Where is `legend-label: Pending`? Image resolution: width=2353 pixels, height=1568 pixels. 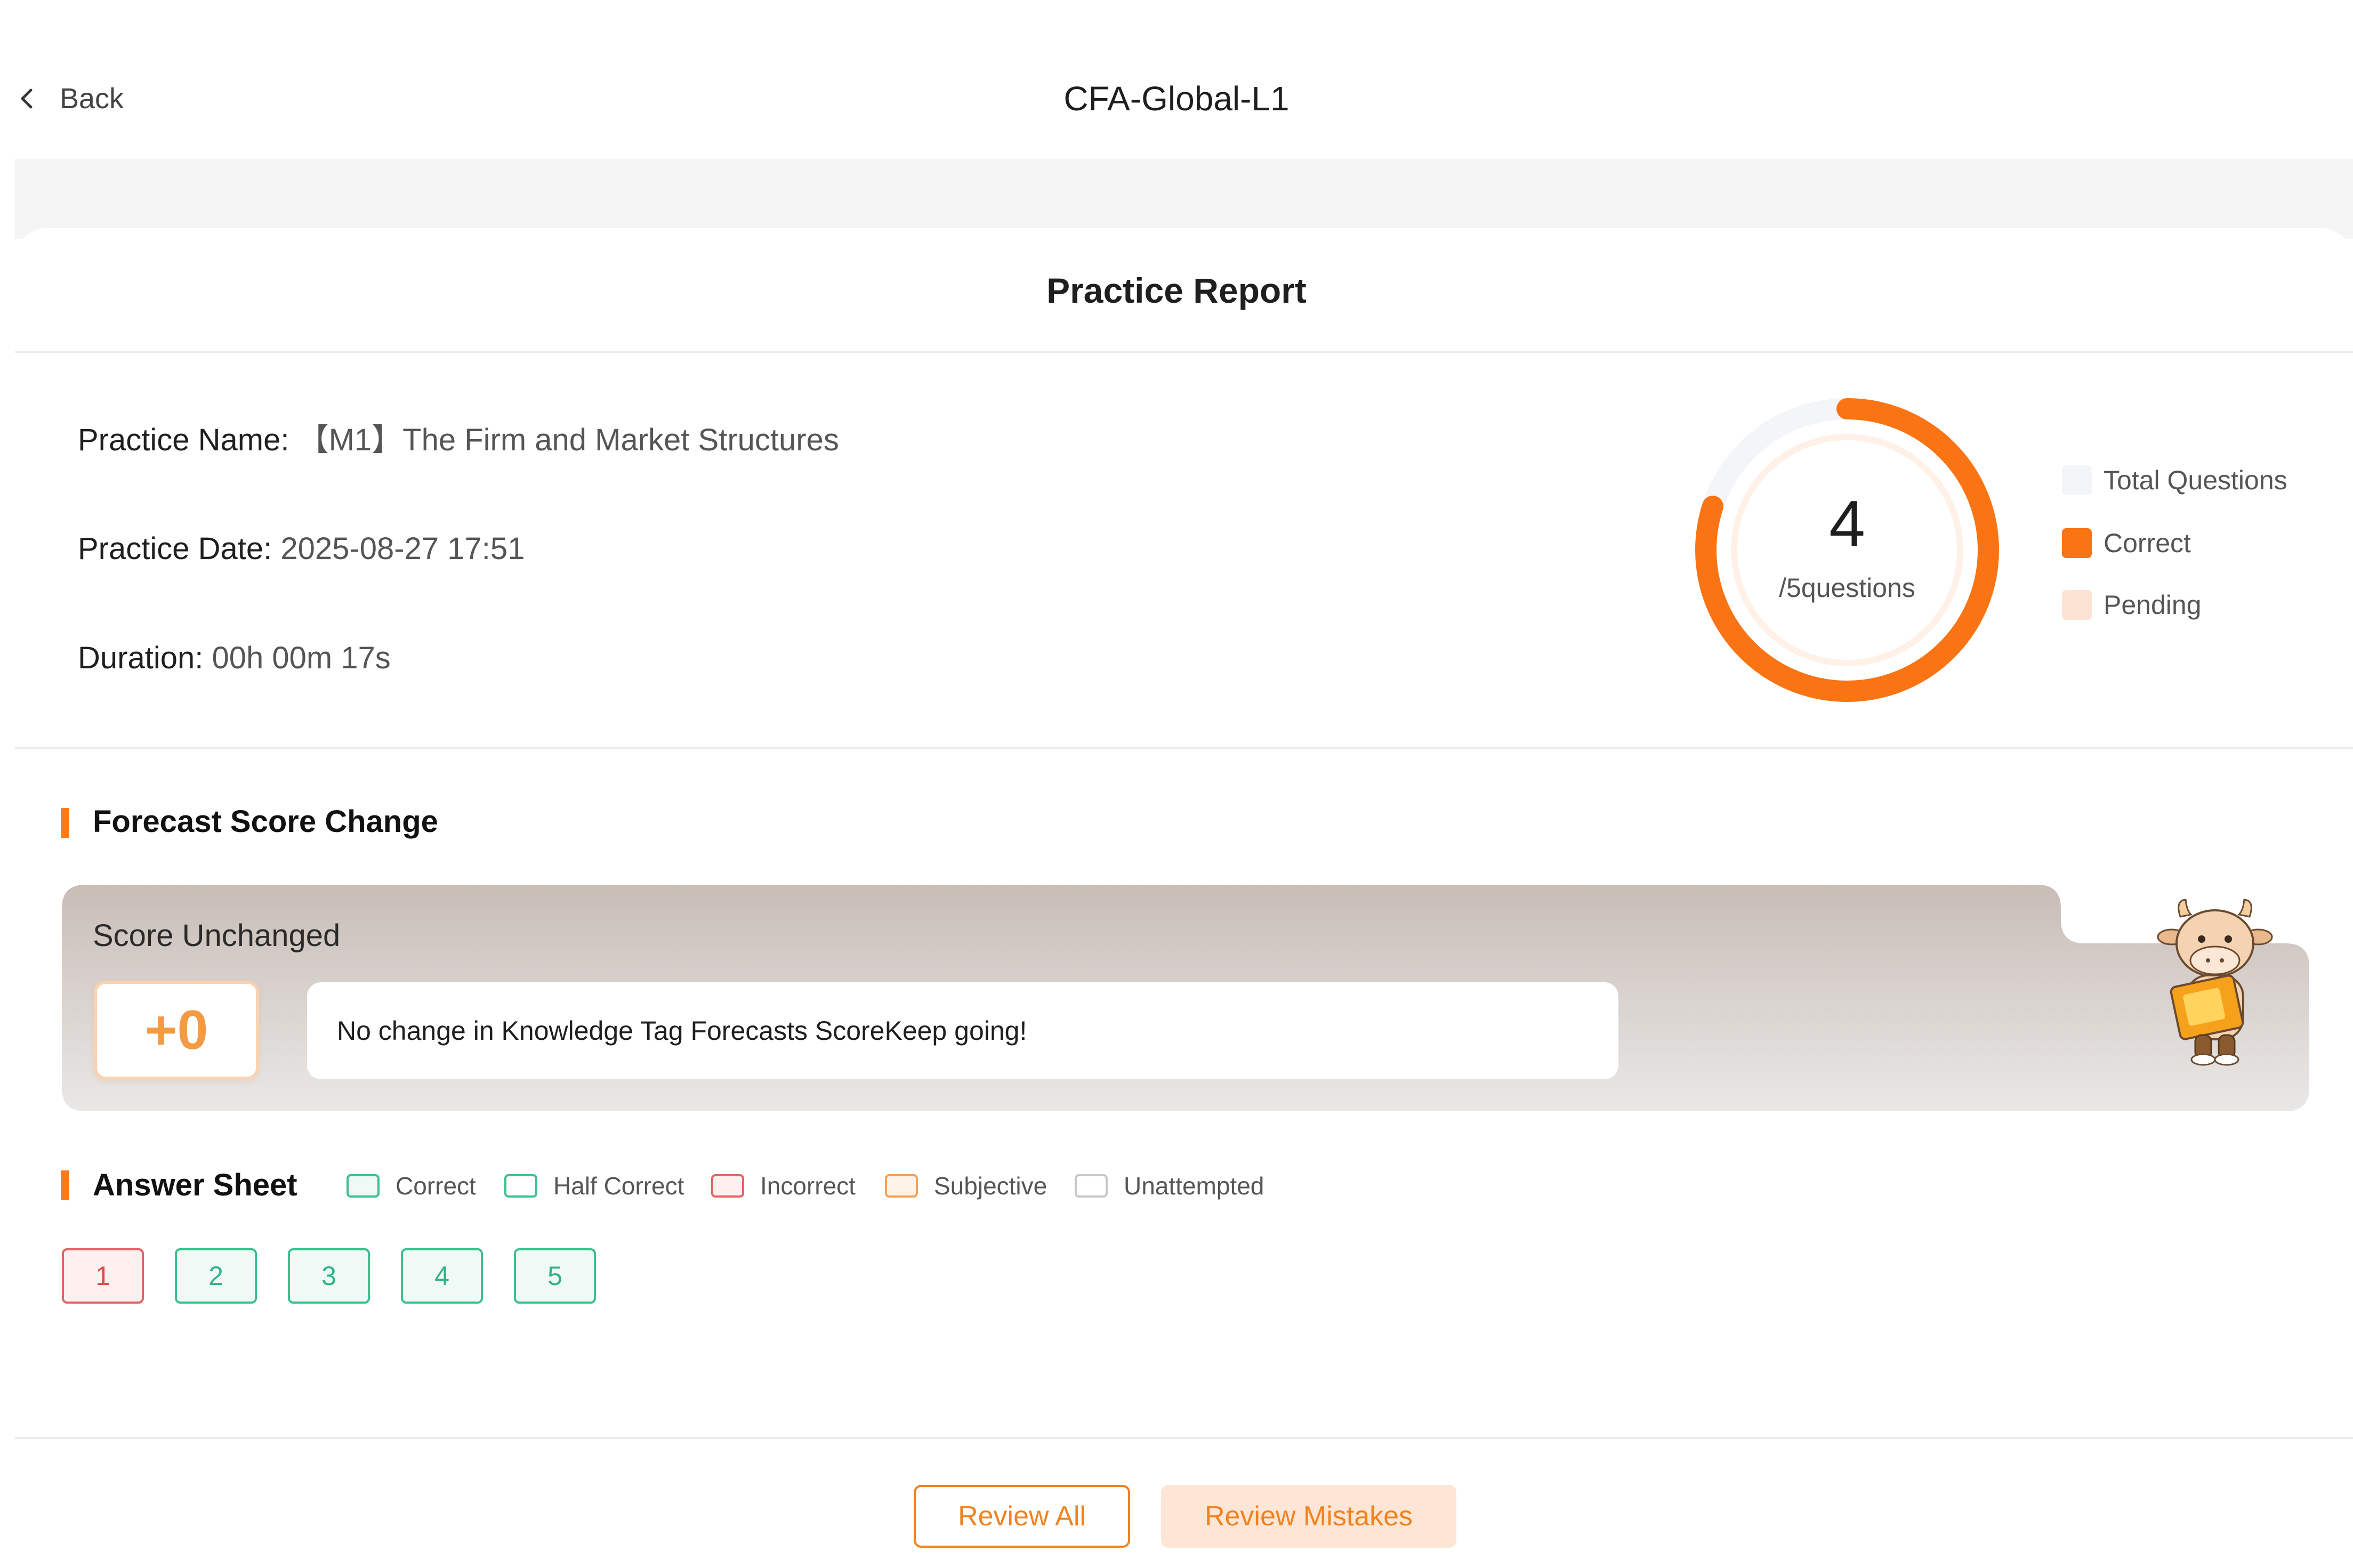
legend-label: Pending is located at coordinates (2153, 605).